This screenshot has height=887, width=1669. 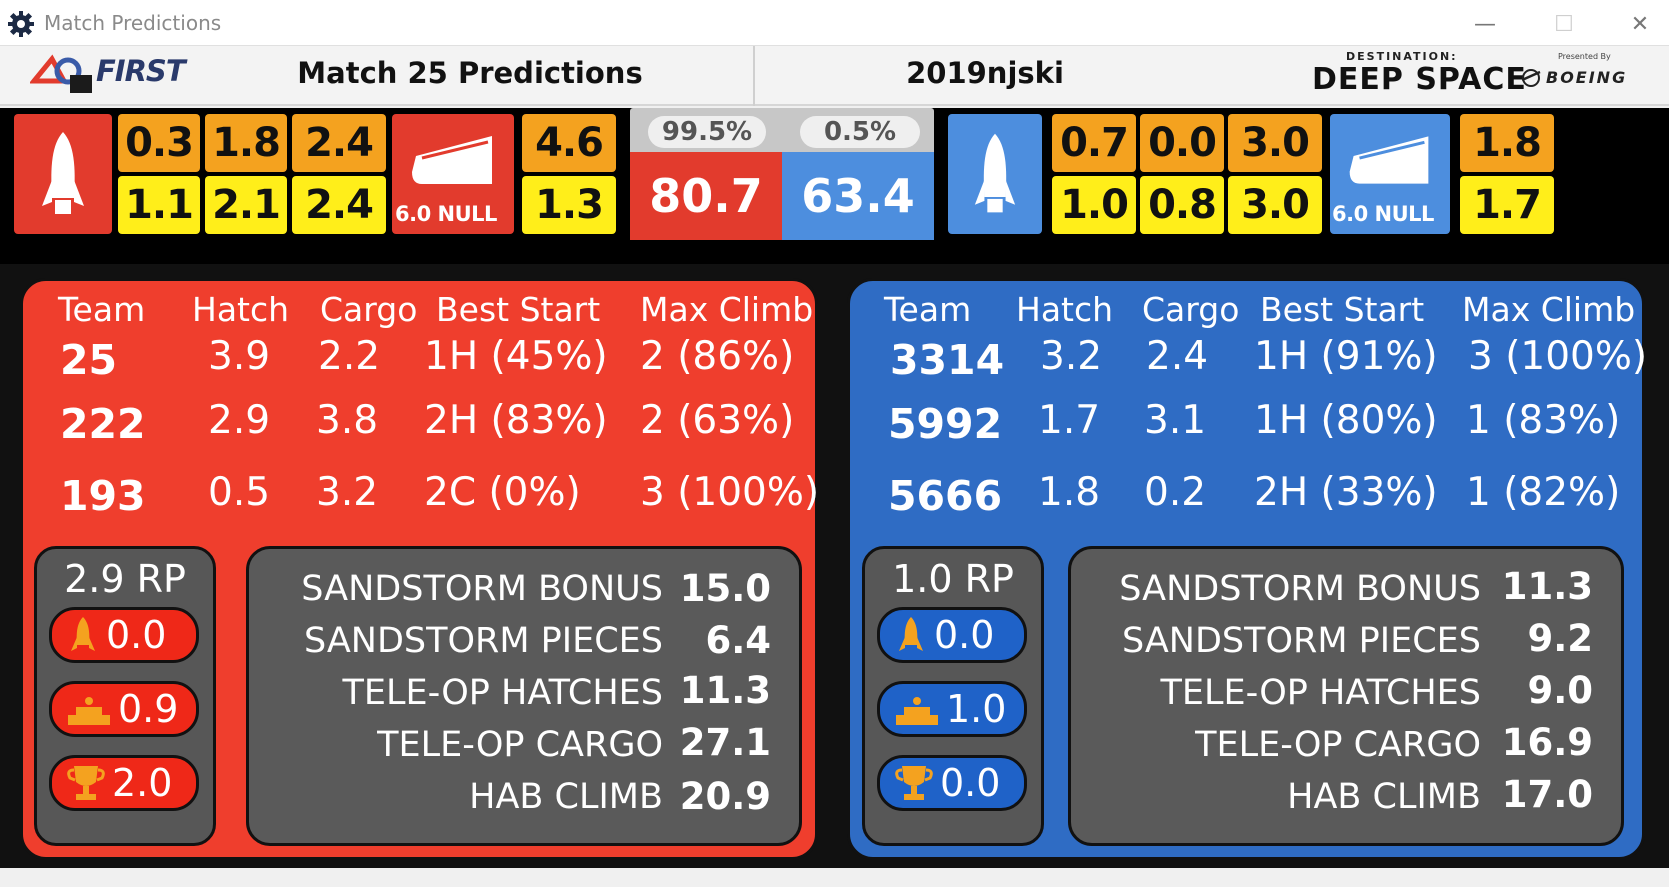 What do you see at coordinates (239, 420) in the screenshot?
I see `red-team-hatch: 2.9` at bounding box center [239, 420].